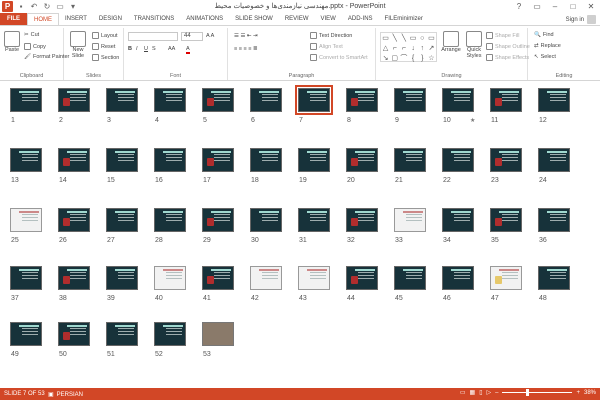 This screenshot has width=600, height=400. Describe the element at coordinates (431, 38) in the screenshot. I see `shape-item: ▭` at that location.